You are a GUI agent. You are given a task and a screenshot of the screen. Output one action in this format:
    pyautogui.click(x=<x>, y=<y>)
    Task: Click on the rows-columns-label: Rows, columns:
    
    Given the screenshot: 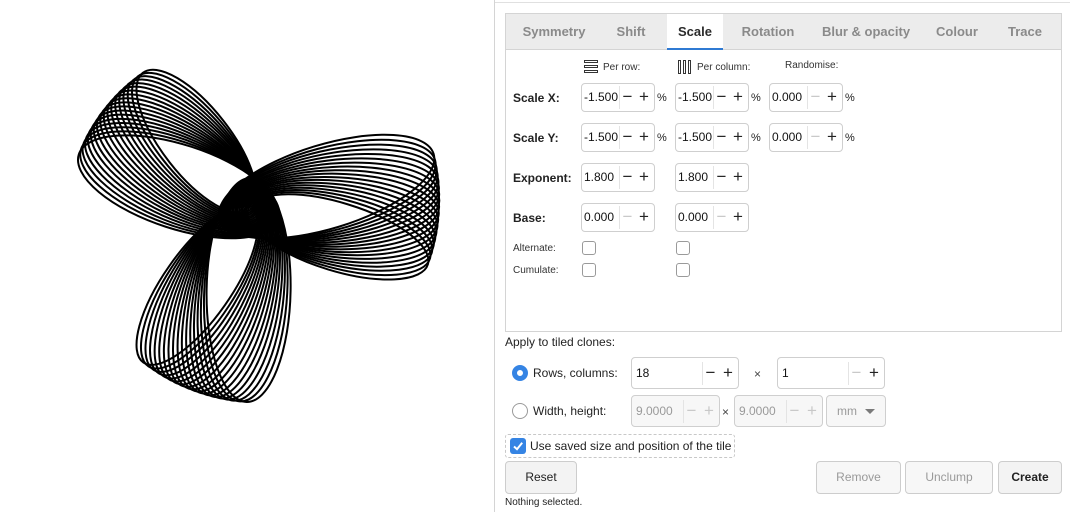 What is the action you would take?
    pyautogui.click(x=575, y=373)
    